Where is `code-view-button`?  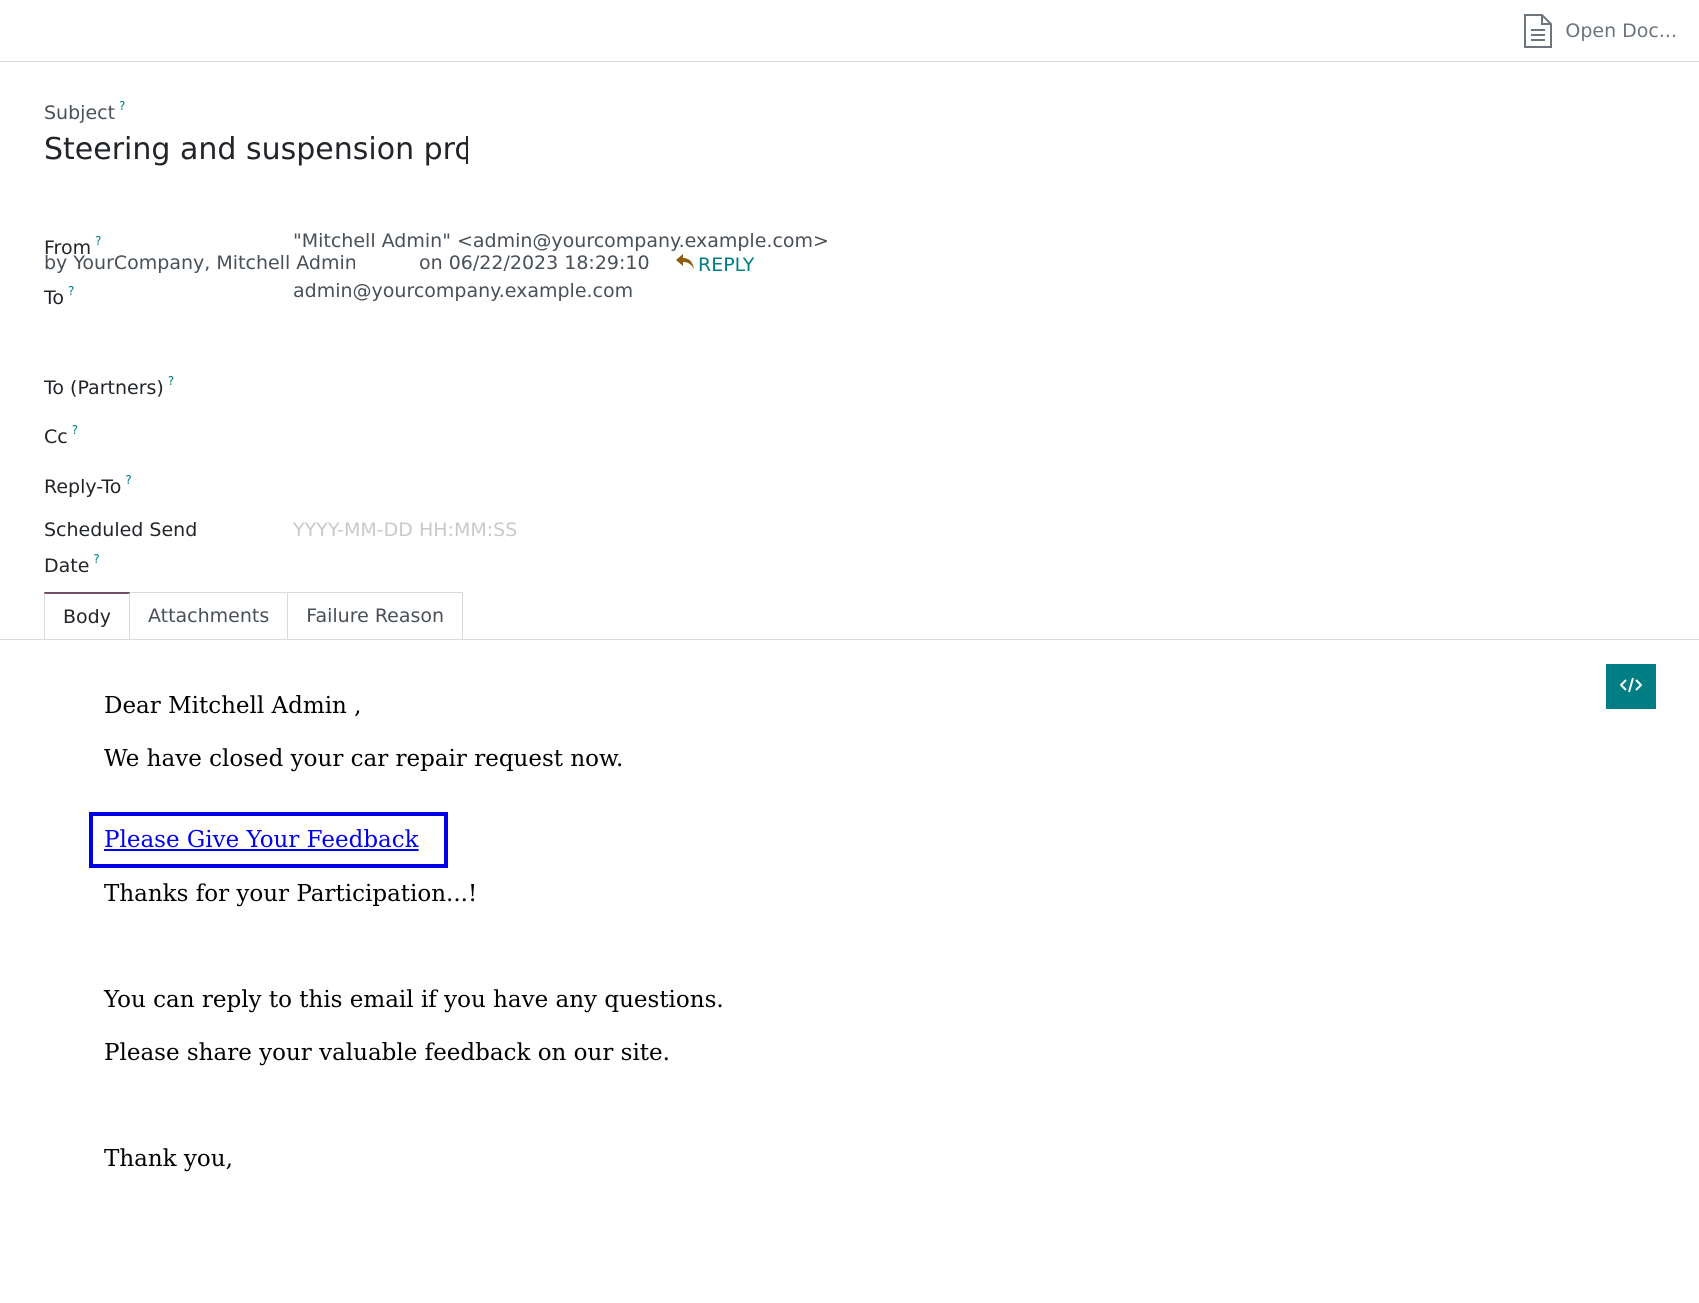
code-view-button is located at coordinates (1631, 686).